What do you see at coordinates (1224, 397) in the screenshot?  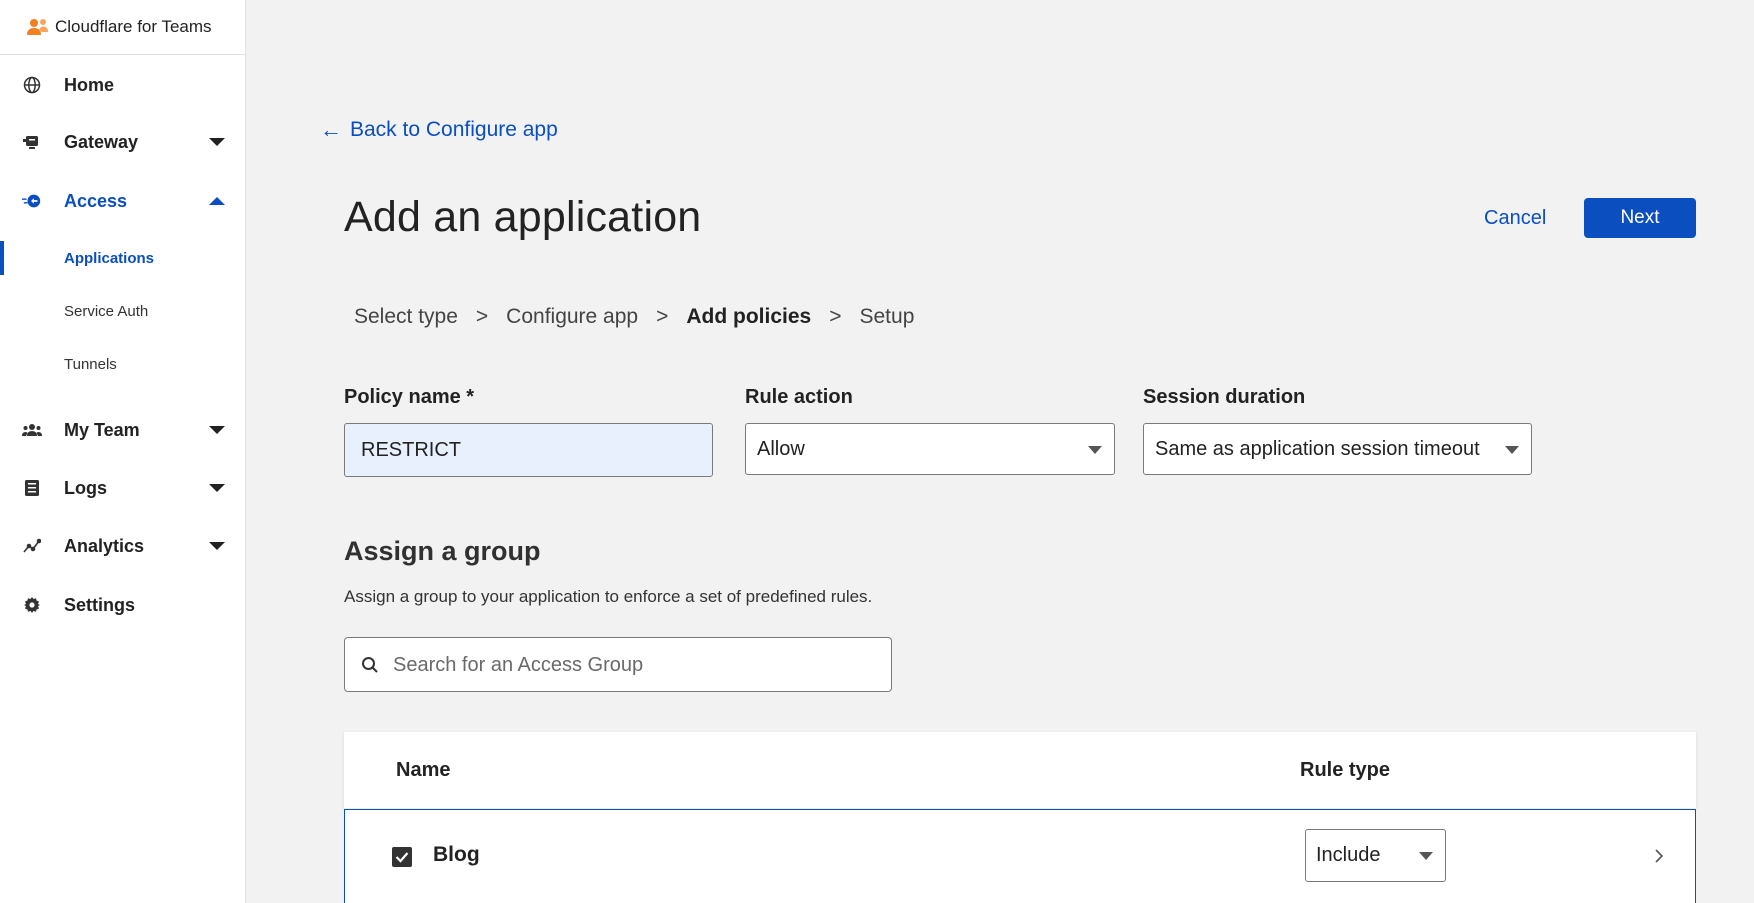 I see `session-duration-label: Session duration` at bounding box center [1224, 397].